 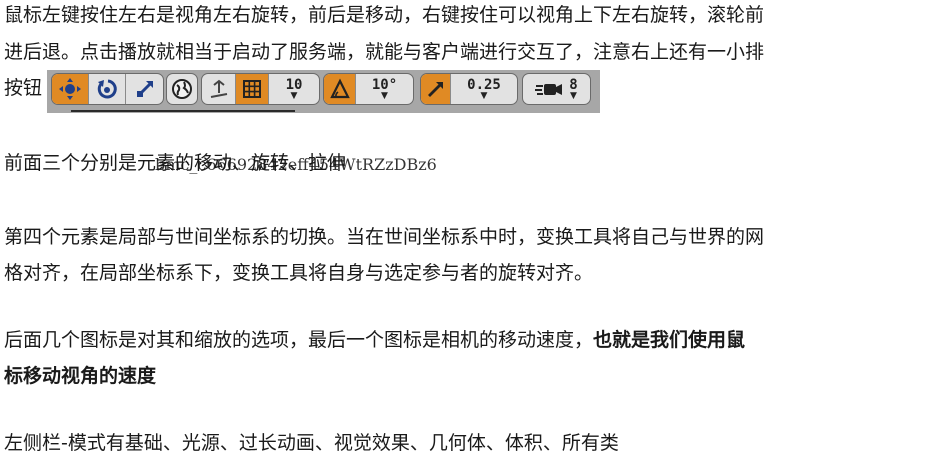 I want to click on coordinate-space-group, so click(x=182, y=89).